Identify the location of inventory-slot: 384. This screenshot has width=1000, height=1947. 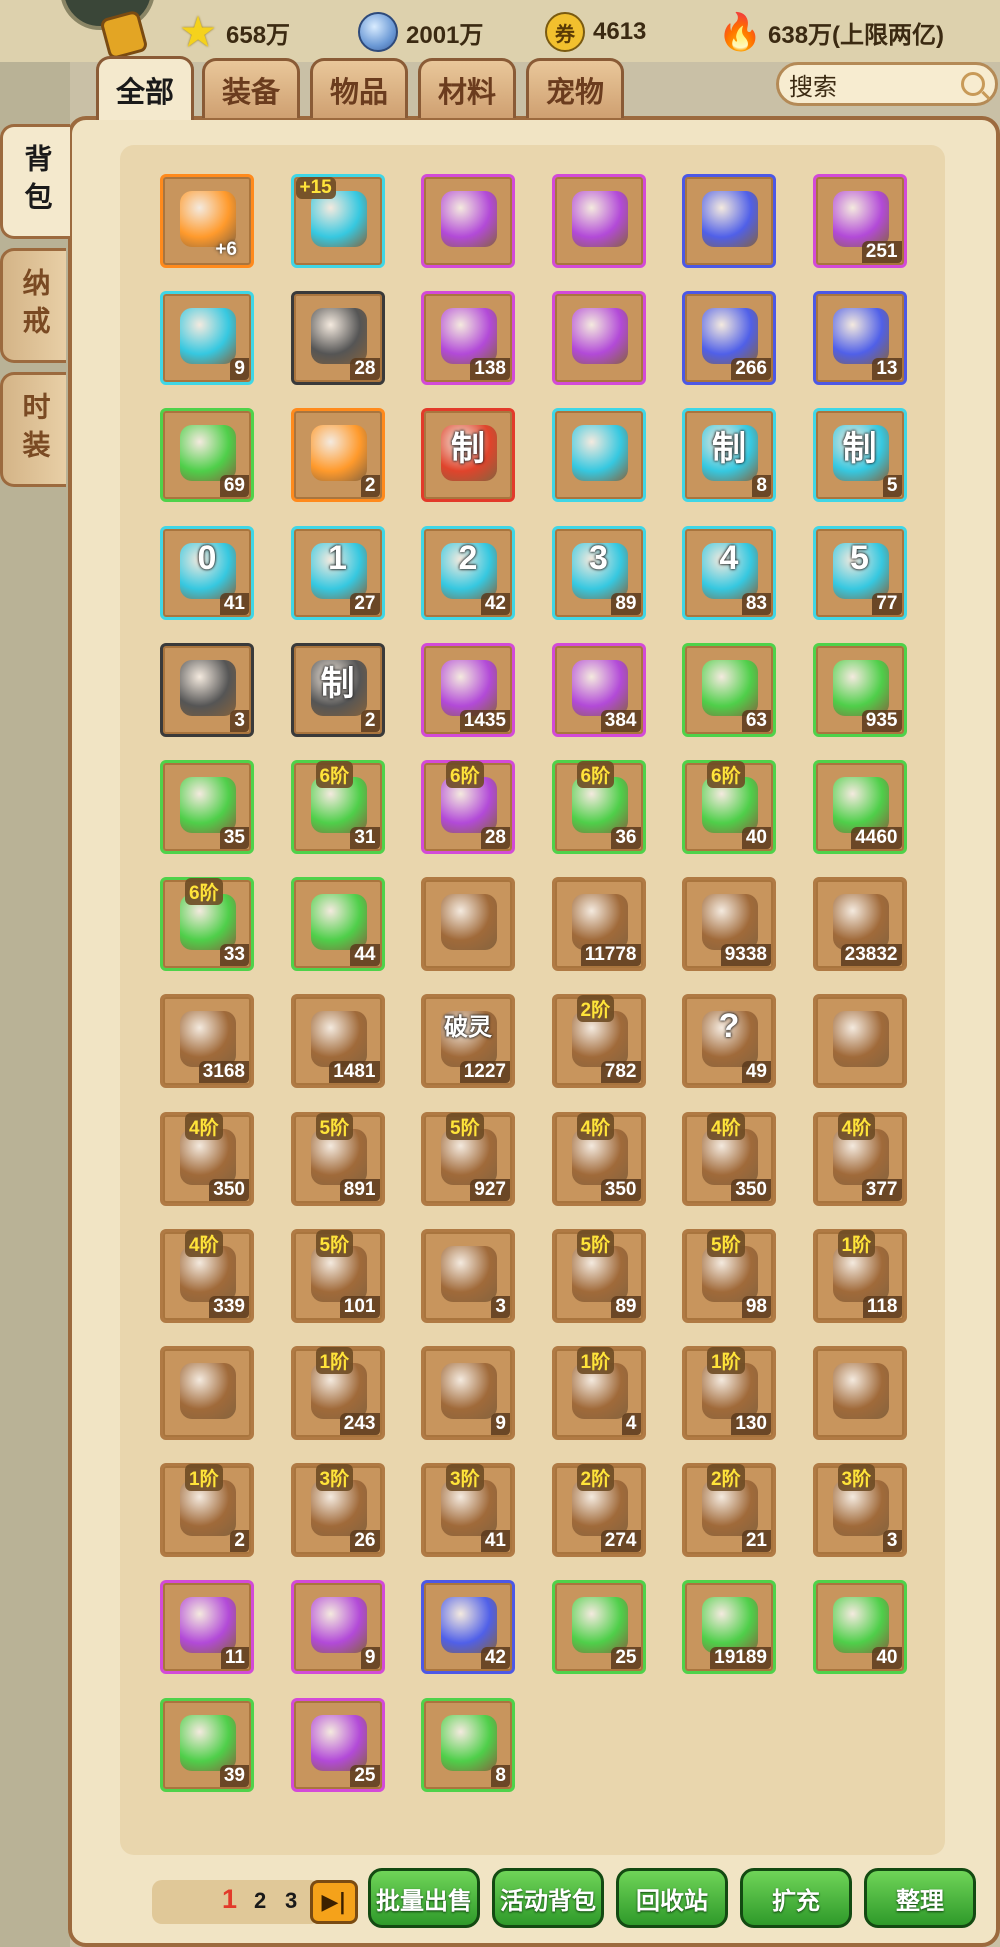
(598, 689).